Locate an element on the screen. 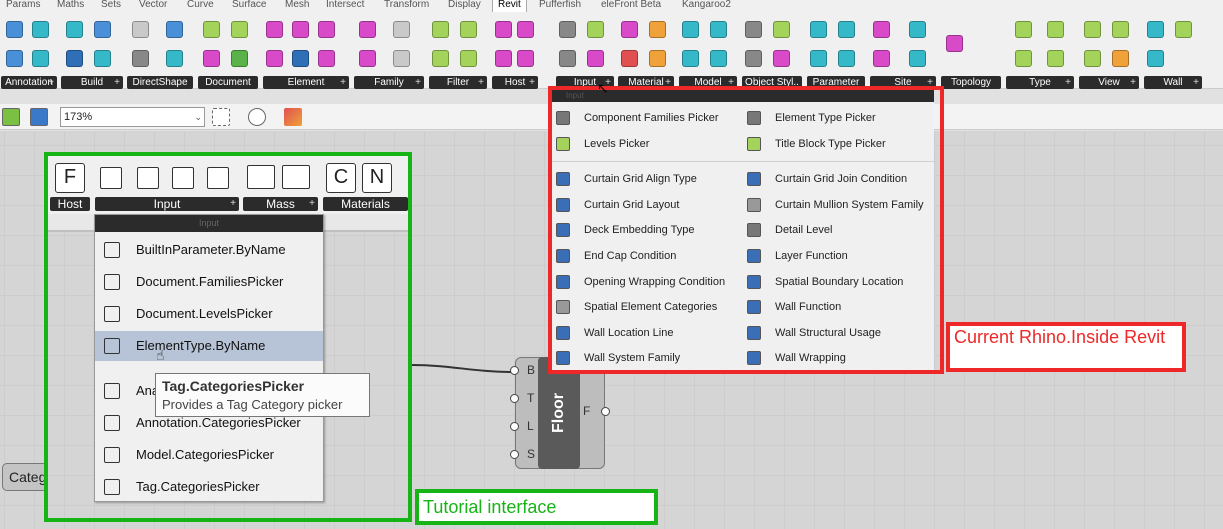  tab-revit: Revit is located at coordinates (509, 6).